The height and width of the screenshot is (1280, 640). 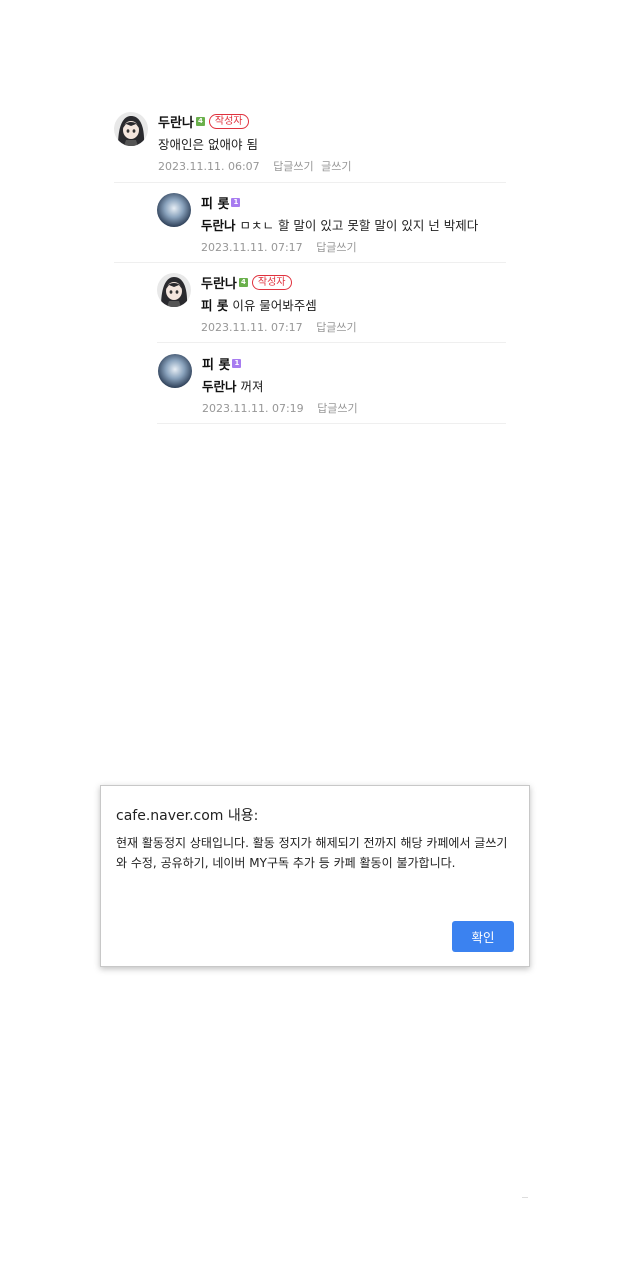 What do you see at coordinates (272, 305) in the screenshot?
I see `comment-text-body: 이유 물어봐주셈` at bounding box center [272, 305].